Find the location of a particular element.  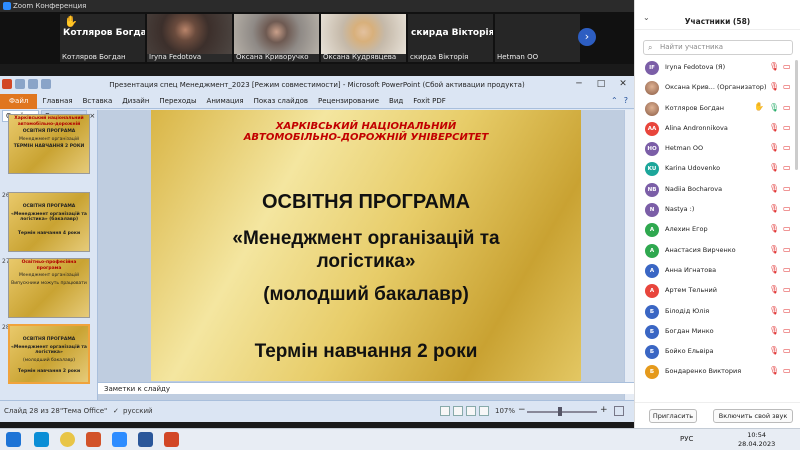

maximize-button: □ is located at coordinates (601, 84).